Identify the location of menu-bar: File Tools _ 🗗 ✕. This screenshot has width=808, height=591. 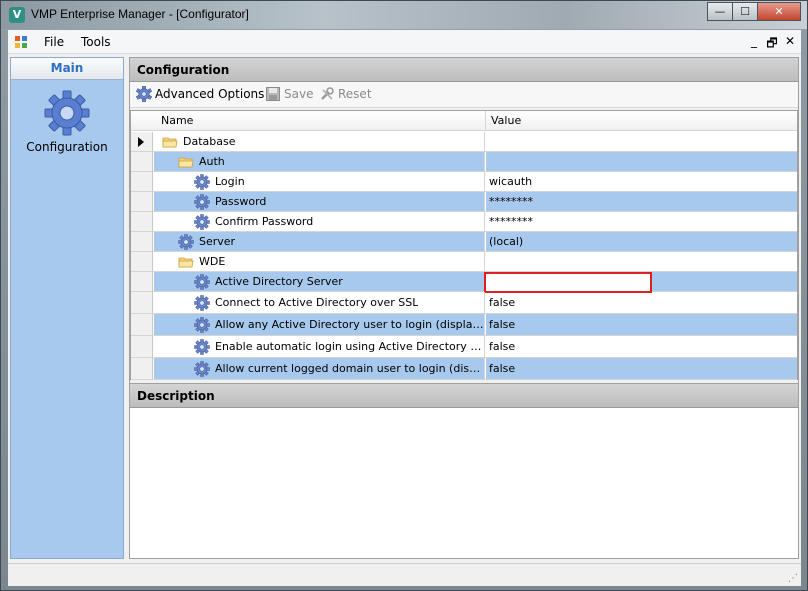
(404, 42).